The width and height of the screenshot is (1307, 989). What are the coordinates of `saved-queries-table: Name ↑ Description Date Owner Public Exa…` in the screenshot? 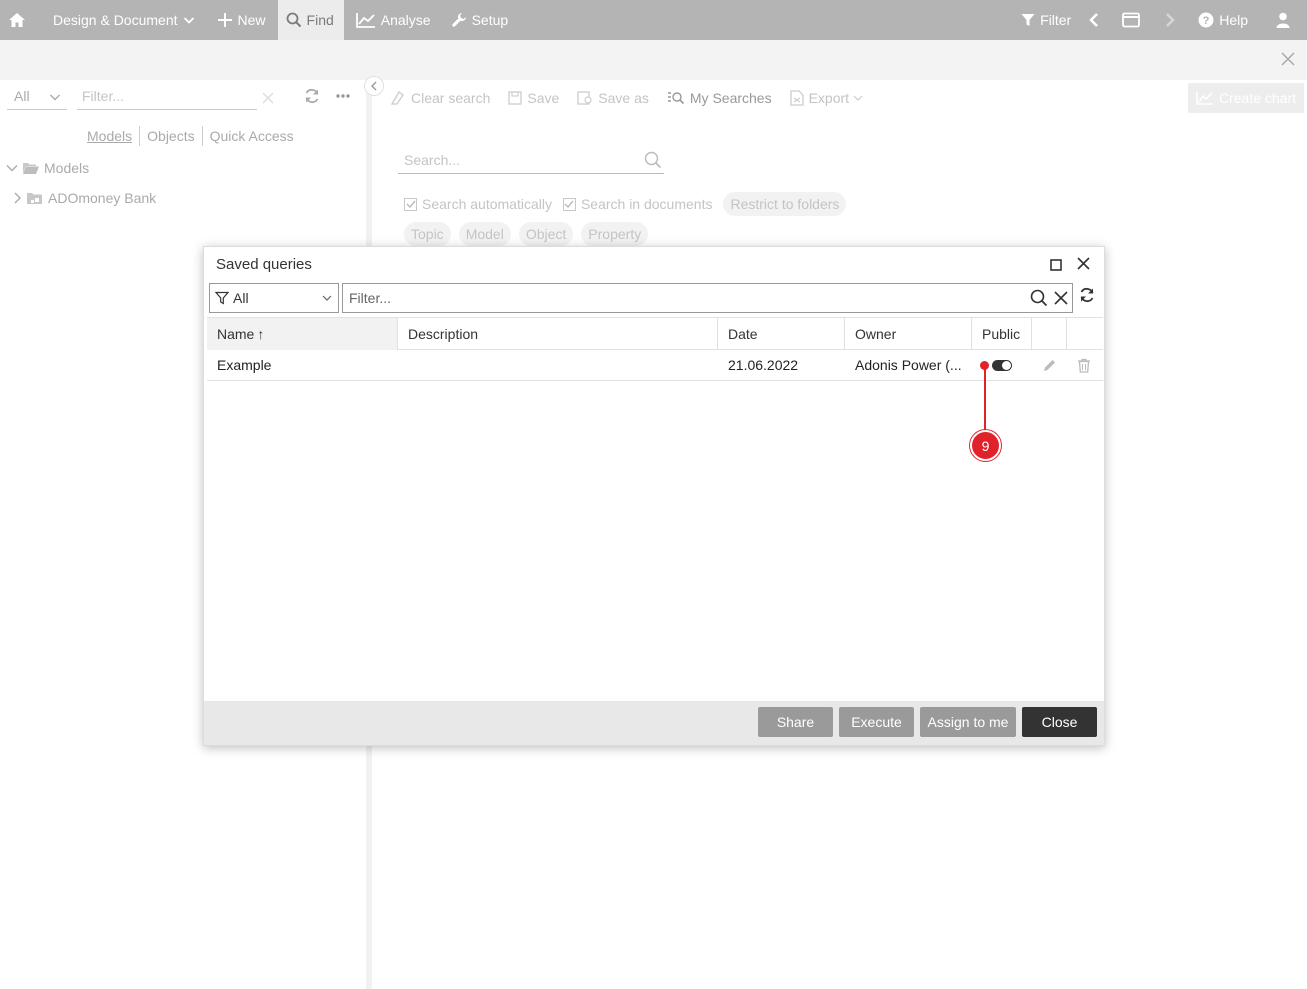 It's located at (655, 349).